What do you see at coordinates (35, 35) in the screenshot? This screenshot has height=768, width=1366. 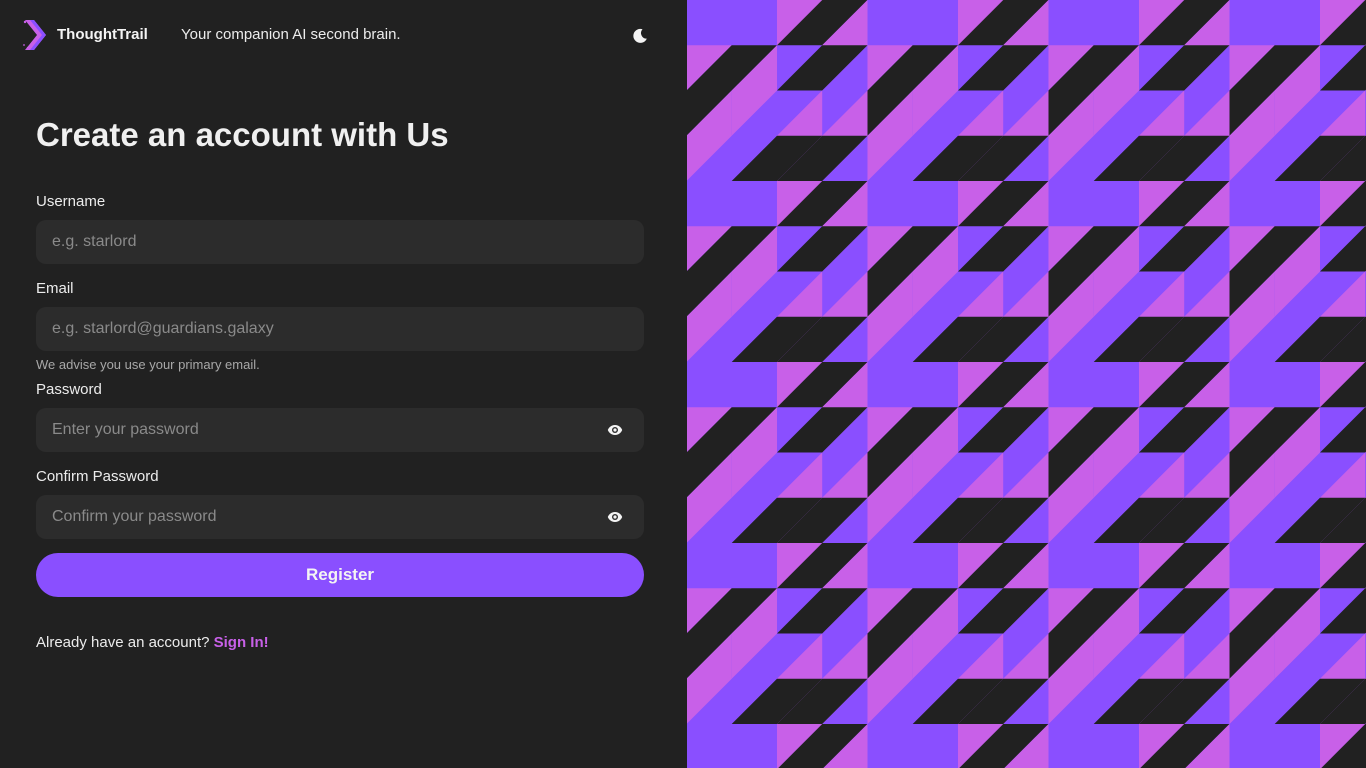 I see `chevron-logo-icon` at bounding box center [35, 35].